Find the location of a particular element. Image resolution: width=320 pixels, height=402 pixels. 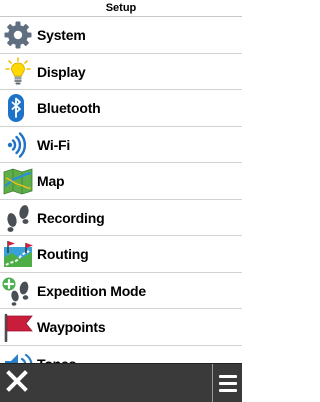

page-title: Setup is located at coordinates (121, 8).